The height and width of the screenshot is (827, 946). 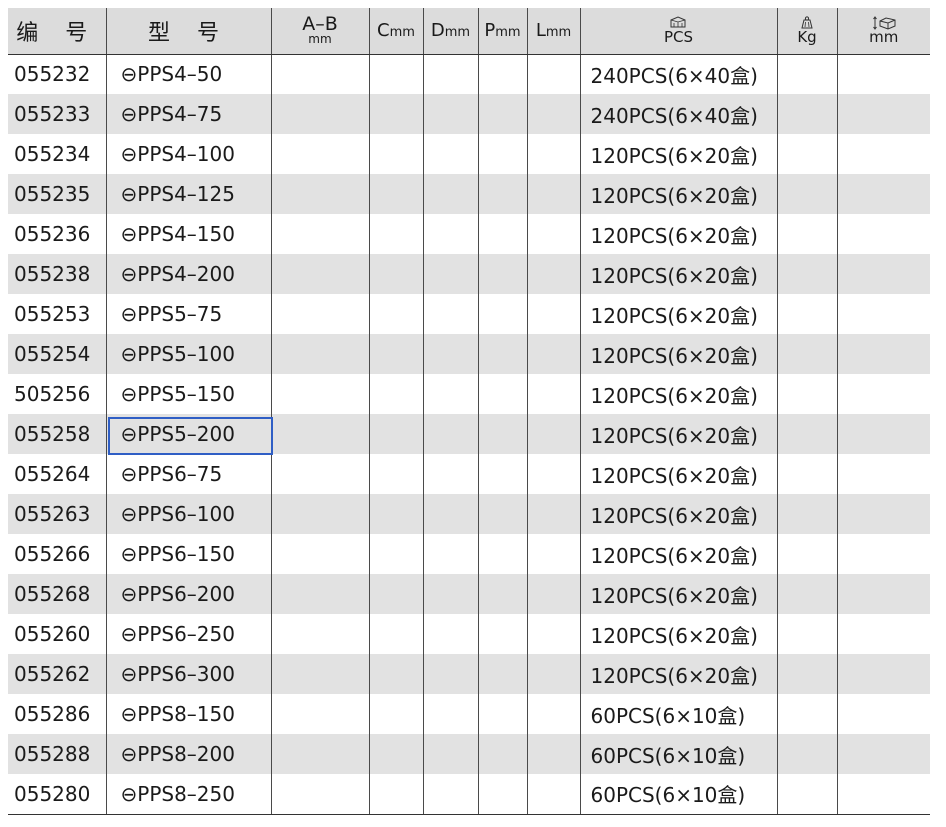 I want to click on table-row: 055238 ⊖PPS4–200 120PCS(6×20盒), so click(x=469, y=274).